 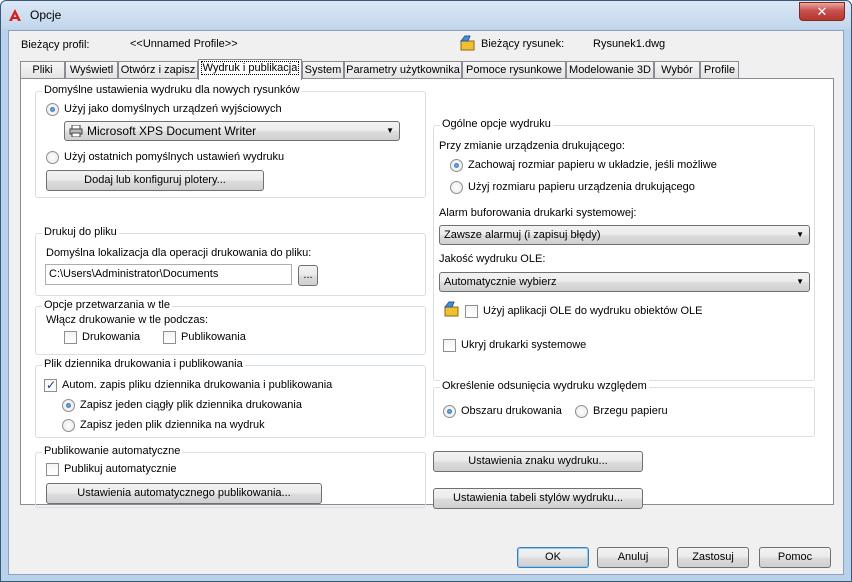 I want to click on per-print-log-label: Zapisz jeden plik dziennika na wydruk, so click(x=172, y=425).